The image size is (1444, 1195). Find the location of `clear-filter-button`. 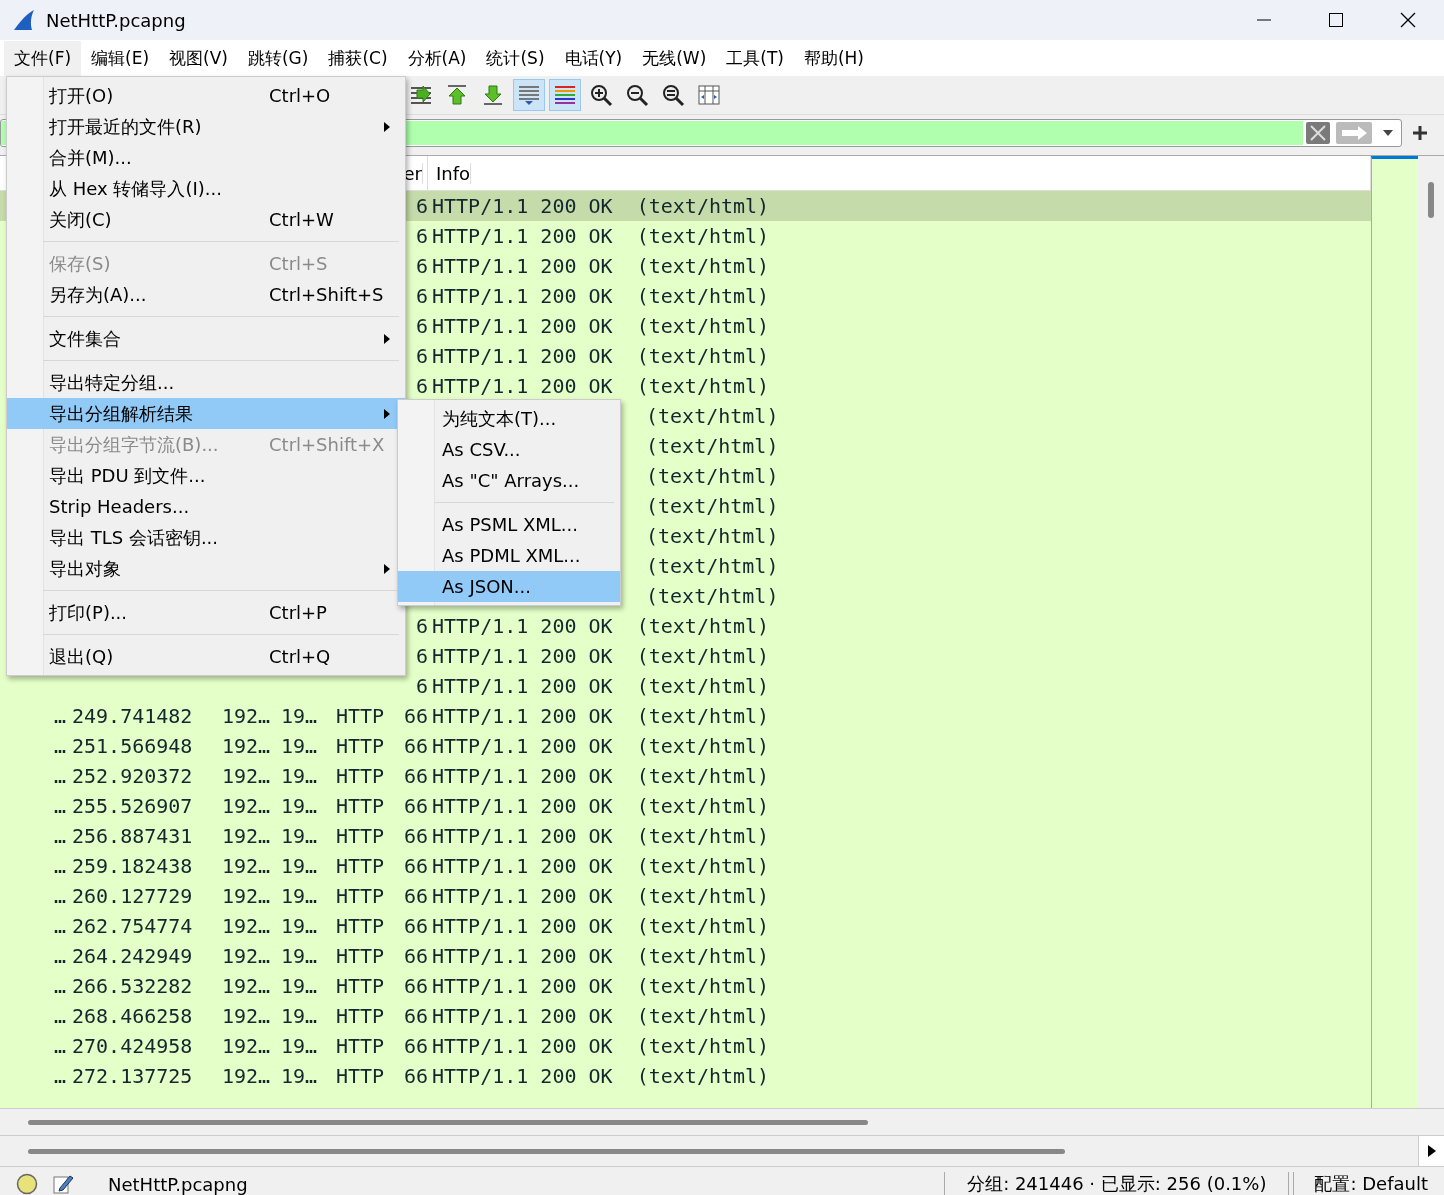

clear-filter-button is located at coordinates (1318, 133).